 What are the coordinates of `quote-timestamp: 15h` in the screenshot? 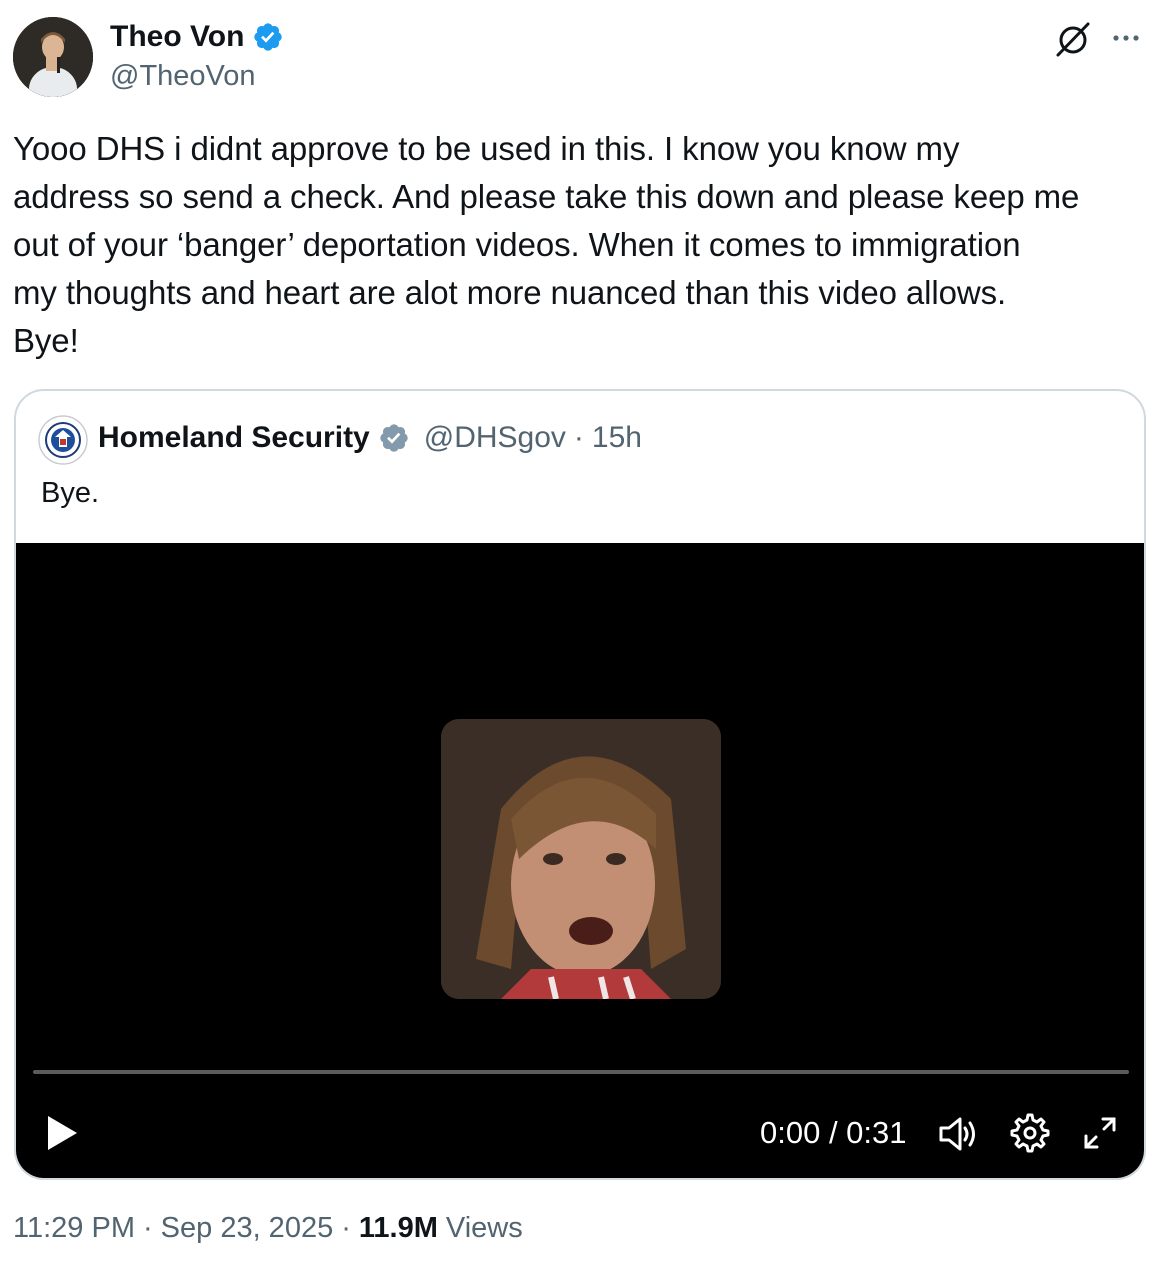 It's located at (617, 438).